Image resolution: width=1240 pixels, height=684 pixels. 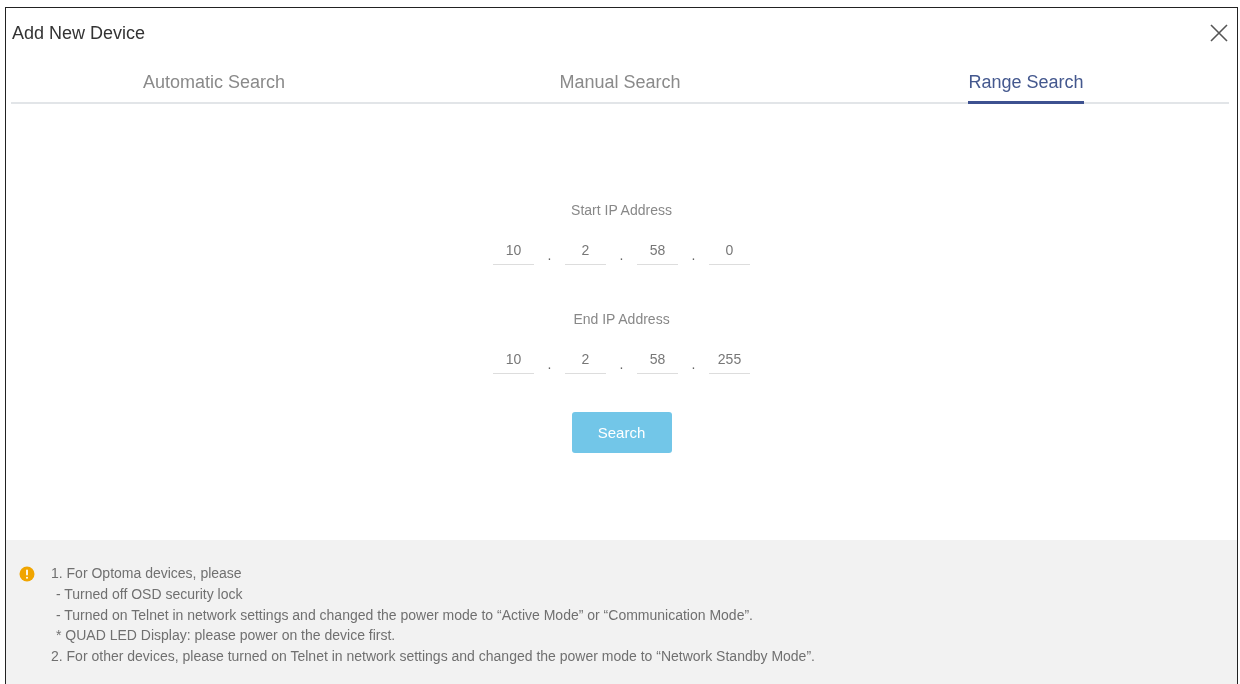 What do you see at coordinates (1219, 33) in the screenshot?
I see `close-button` at bounding box center [1219, 33].